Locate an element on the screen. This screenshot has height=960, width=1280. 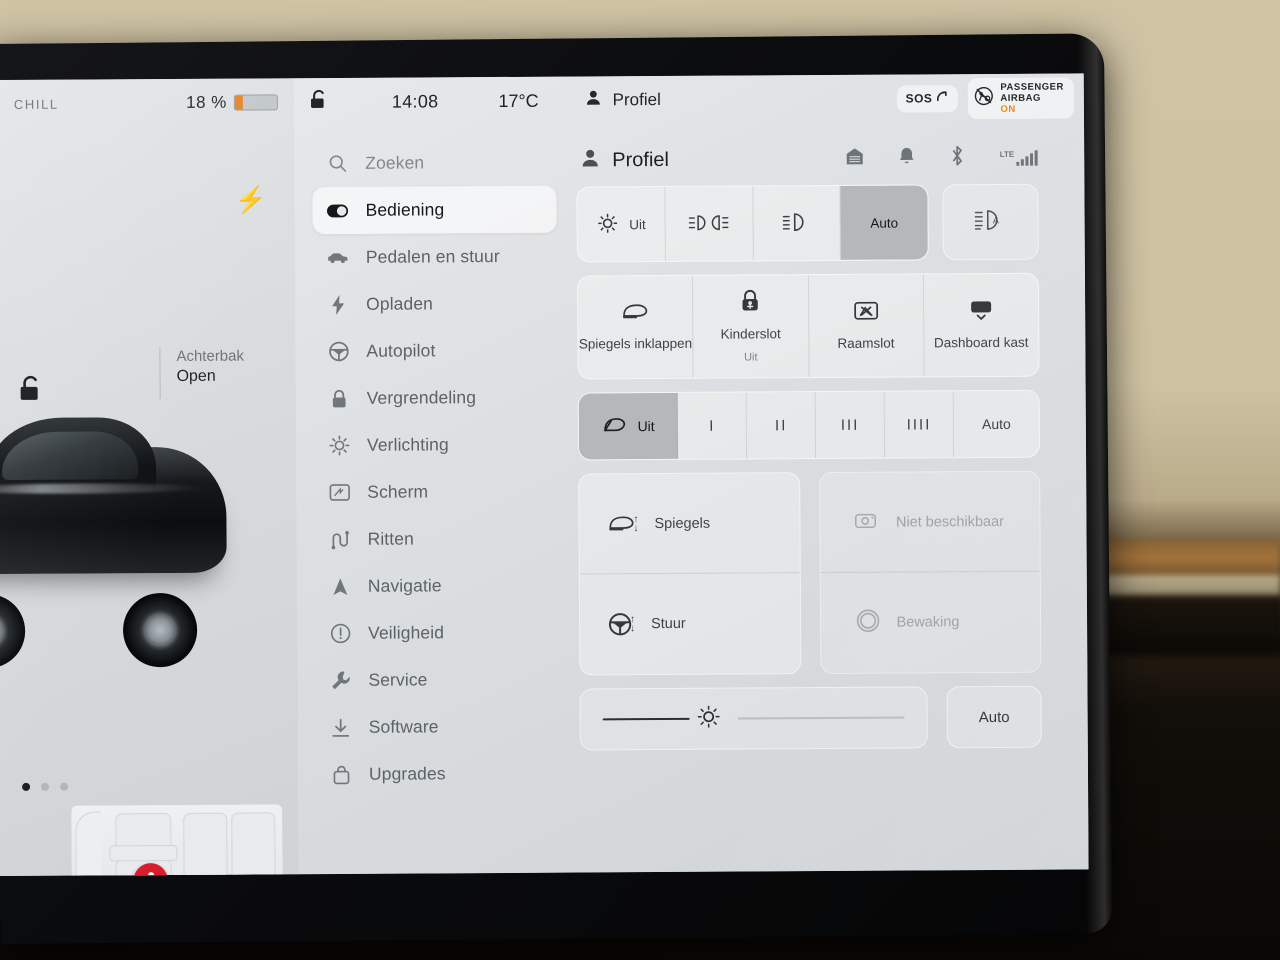
wiper-speed-3-label: III is located at coordinates (850, 425).